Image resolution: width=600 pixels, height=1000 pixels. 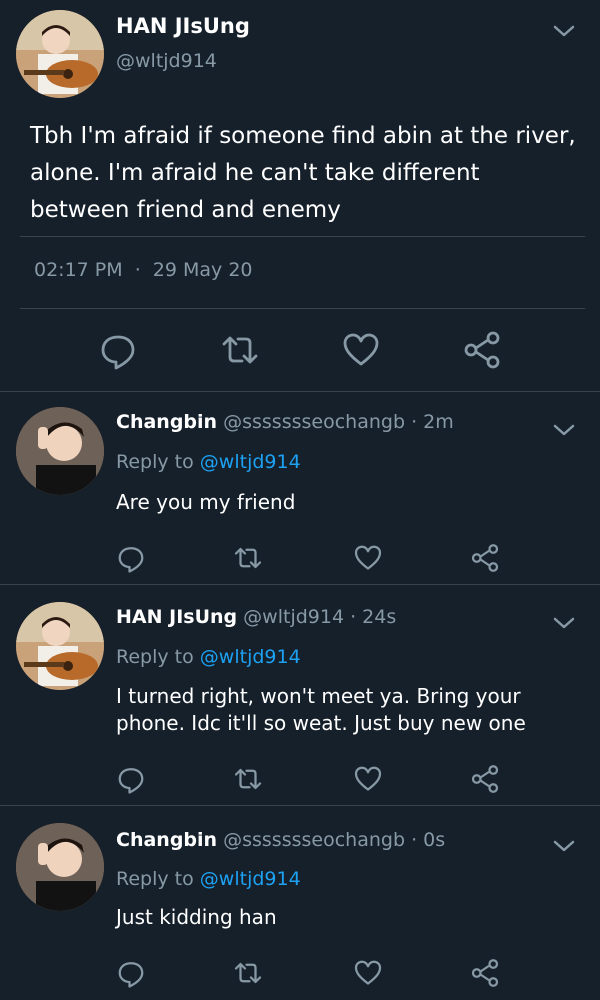 I want to click on reply-header: HAN JIsUng @wltjd914 · 24s, so click(x=256, y=617).